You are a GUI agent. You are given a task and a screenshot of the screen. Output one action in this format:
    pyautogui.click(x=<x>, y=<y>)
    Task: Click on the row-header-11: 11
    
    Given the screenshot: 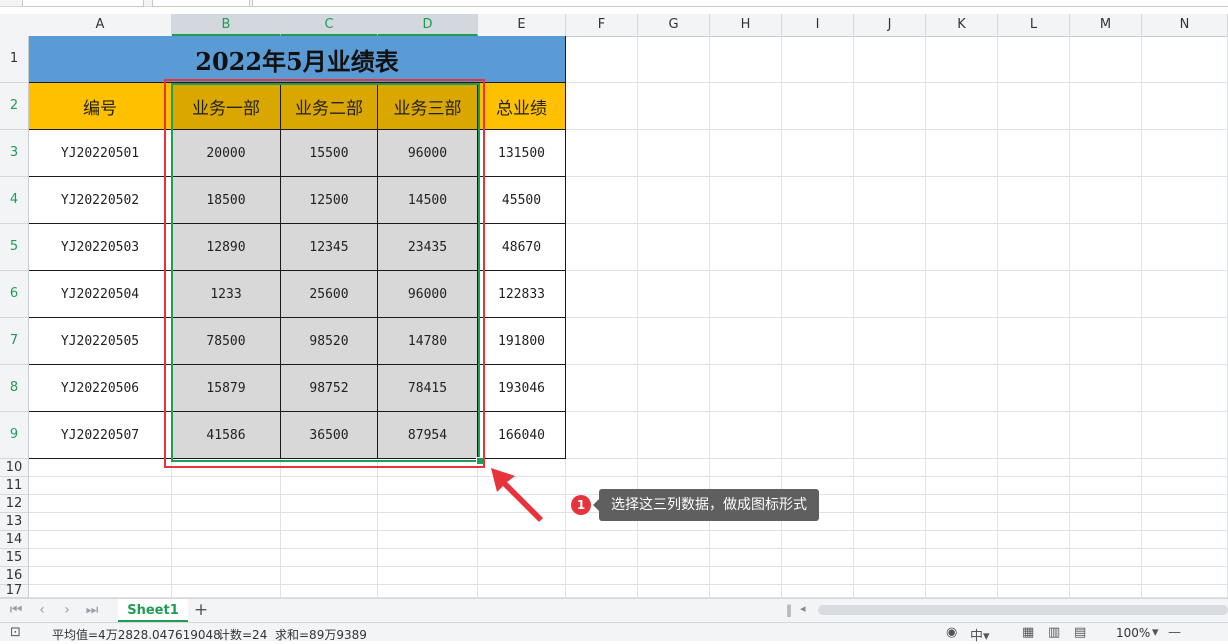 What is the action you would take?
    pyautogui.click(x=14, y=486)
    